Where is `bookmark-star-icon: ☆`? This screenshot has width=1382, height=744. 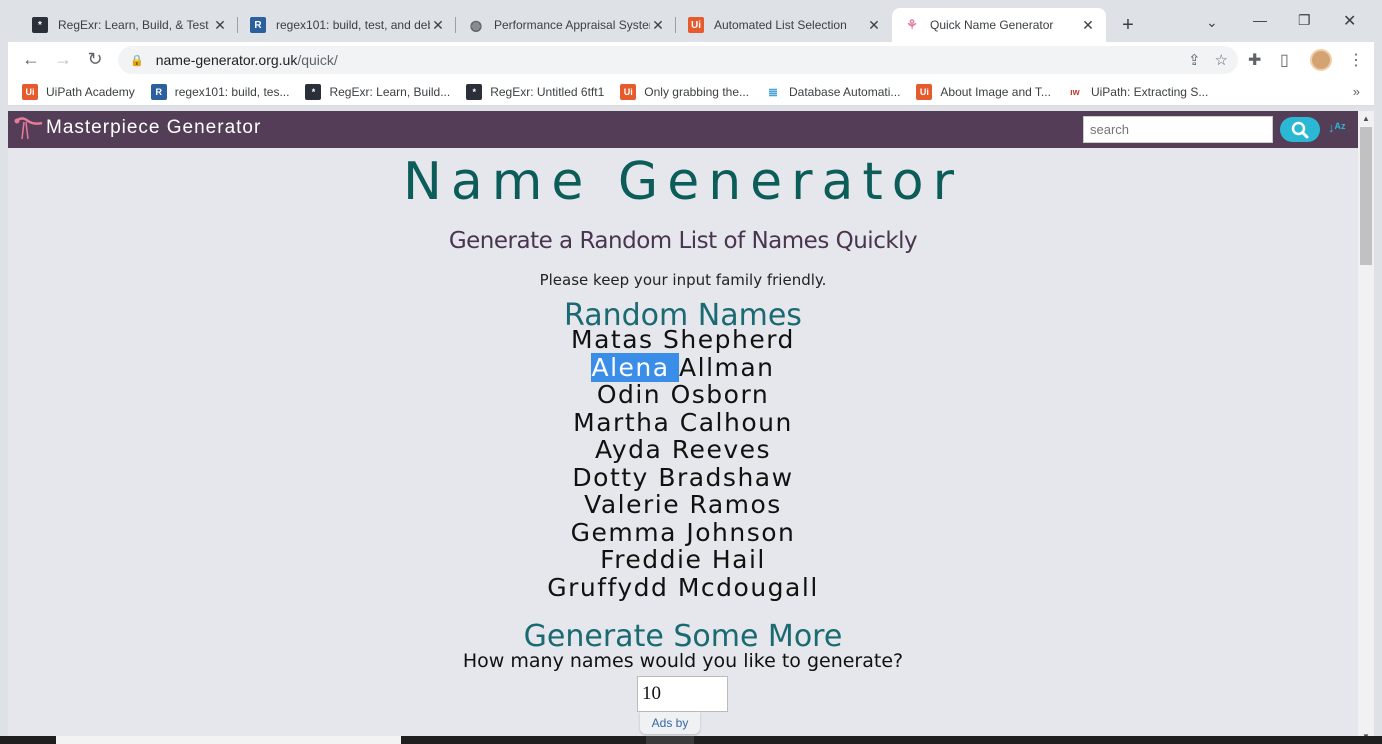
bookmark-star-icon: ☆ is located at coordinates (1221, 60).